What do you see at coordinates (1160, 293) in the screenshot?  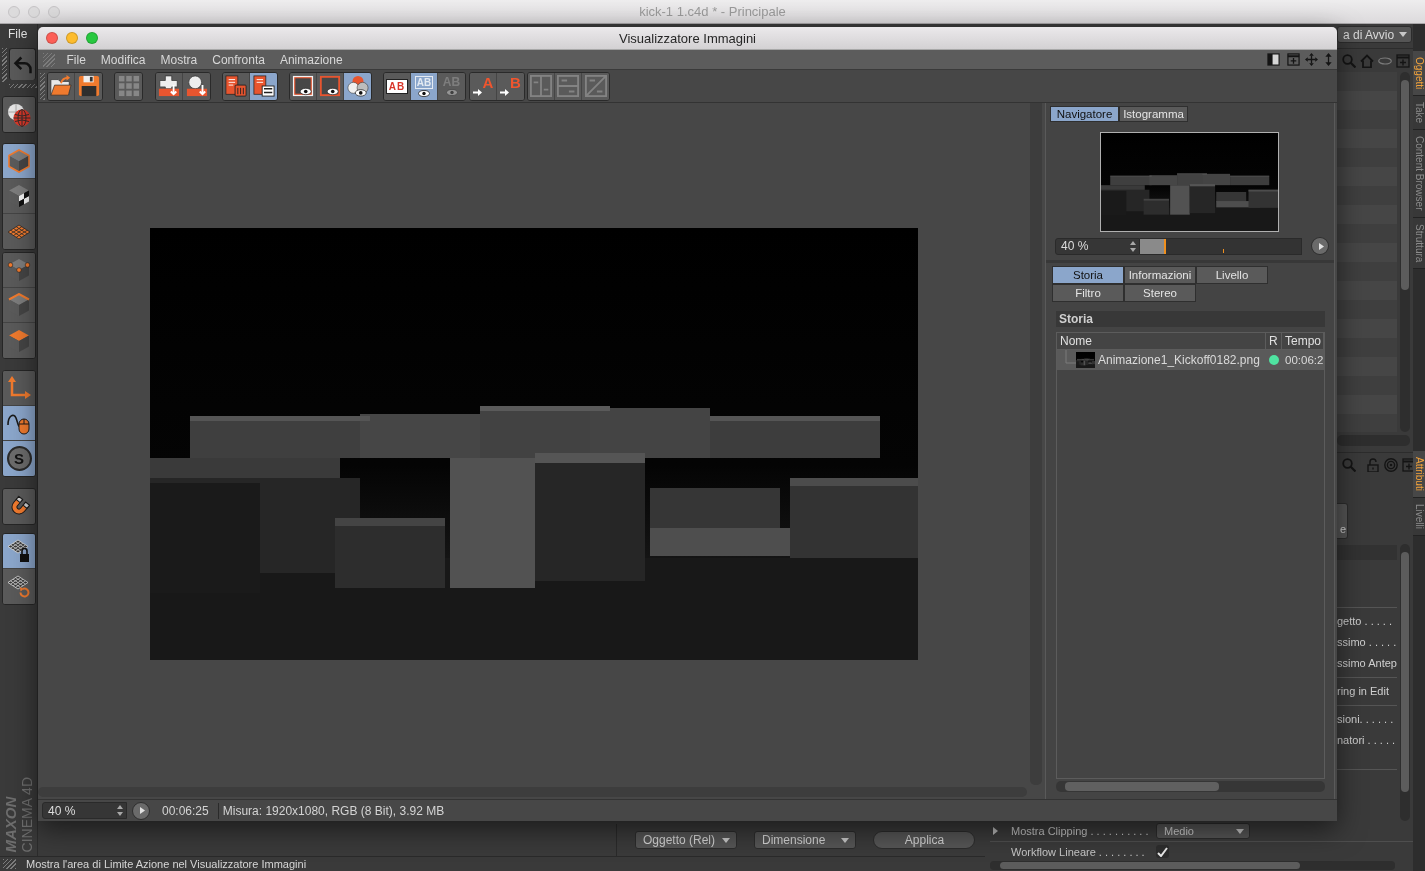 I see `panel-tab: Stereo` at bounding box center [1160, 293].